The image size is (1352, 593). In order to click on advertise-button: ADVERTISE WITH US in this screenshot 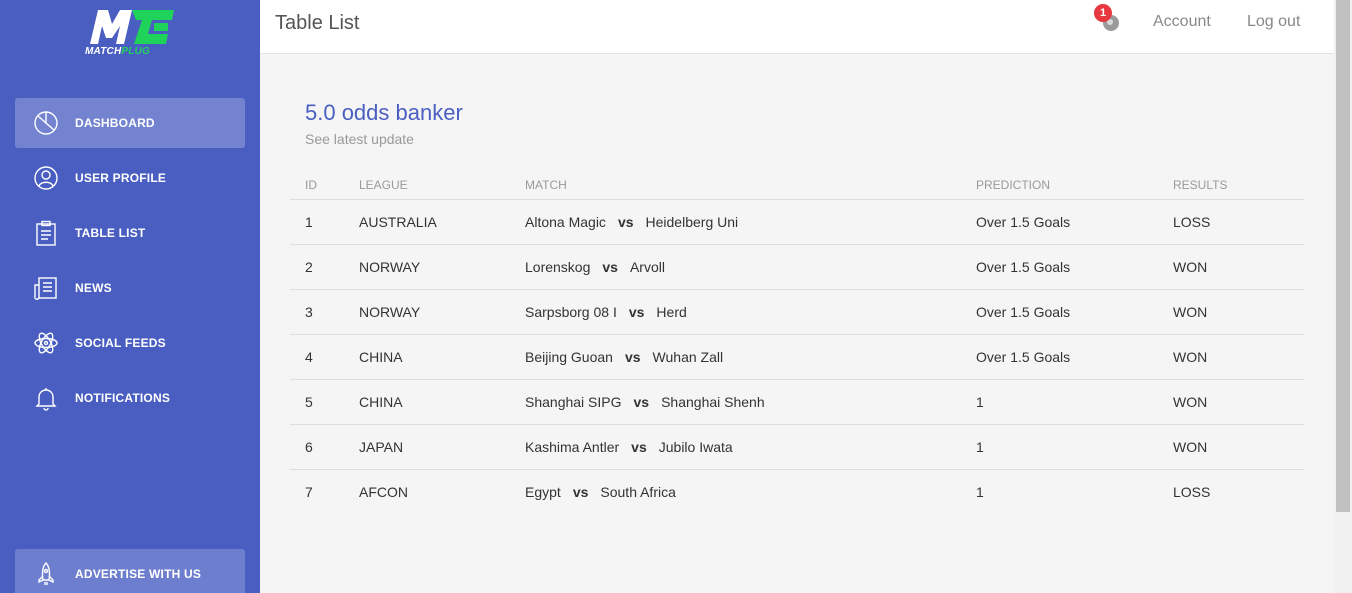, I will do `click(130, 571)`.